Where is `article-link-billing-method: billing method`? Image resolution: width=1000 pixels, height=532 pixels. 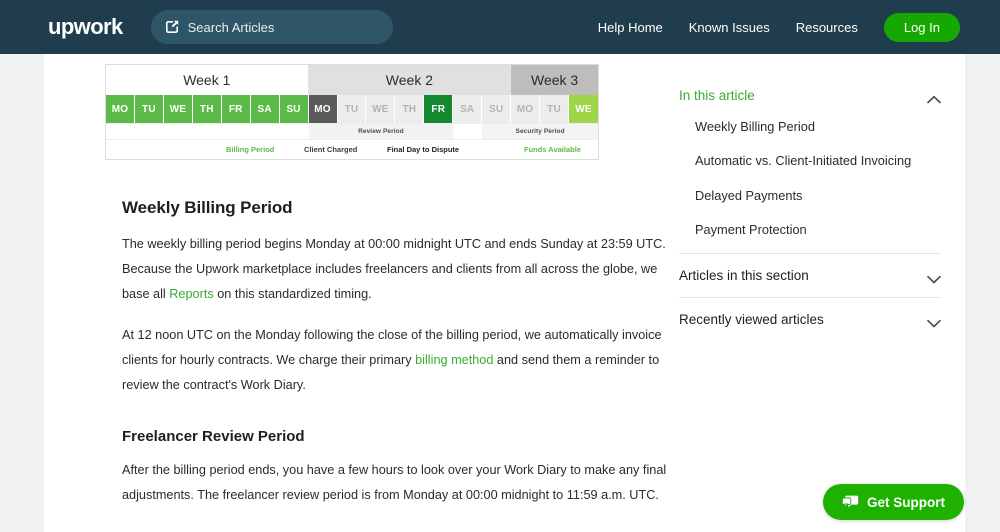
article-link-billing-method: billing method is located at coordinates (454, 360).